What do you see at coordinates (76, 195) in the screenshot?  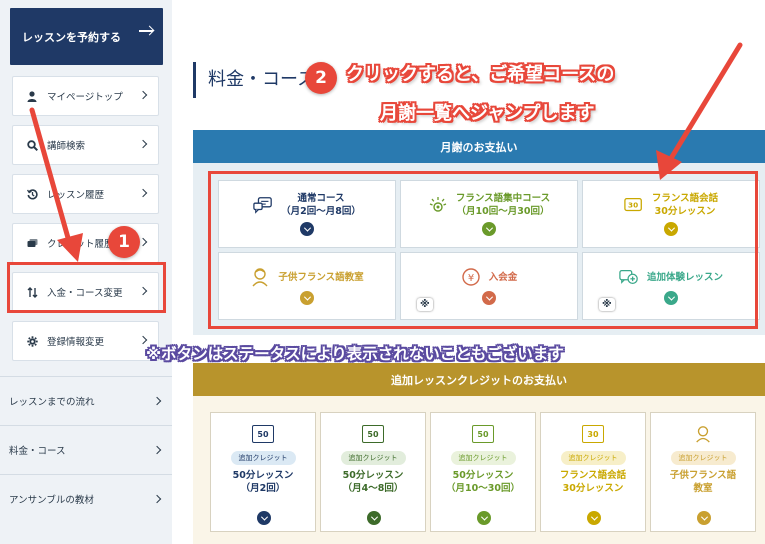 I see `sidebar-item-label: レッスン履歴` at bounding box center [76, 195].